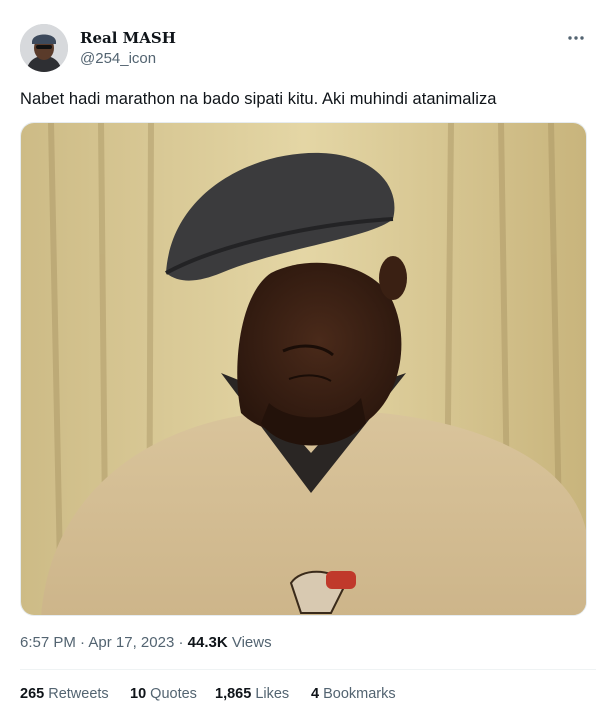  What do you see at coordinates (251, 642) in the screenshot?
I see `views-label: Views` at bounding box center [251, 642].